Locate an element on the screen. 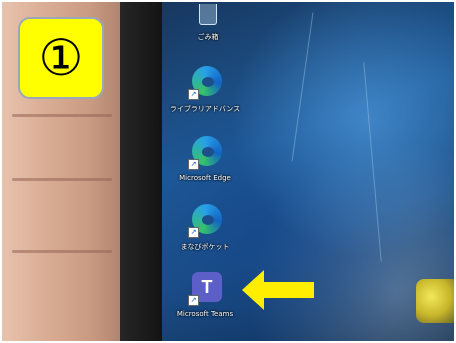 This screenshot has width=456, height=343. desktop-icon-recycle-bin: ごみ箱 is located at coordinates (208, 23).